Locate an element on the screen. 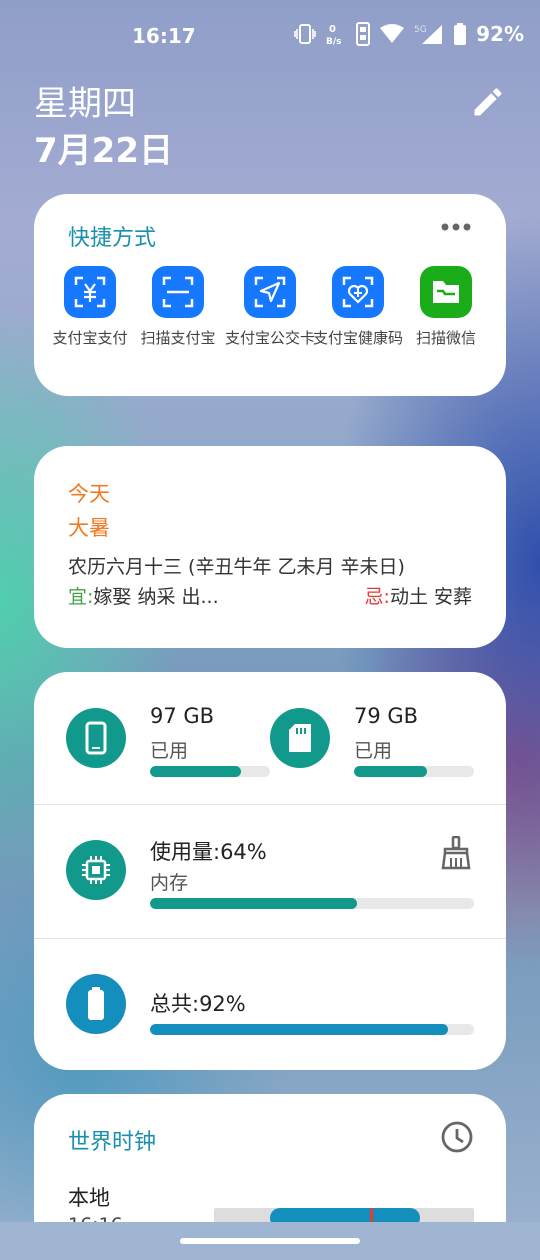 The image size is (540, 1260). memory-sub: 内存 is located at coordinates (169, 883).